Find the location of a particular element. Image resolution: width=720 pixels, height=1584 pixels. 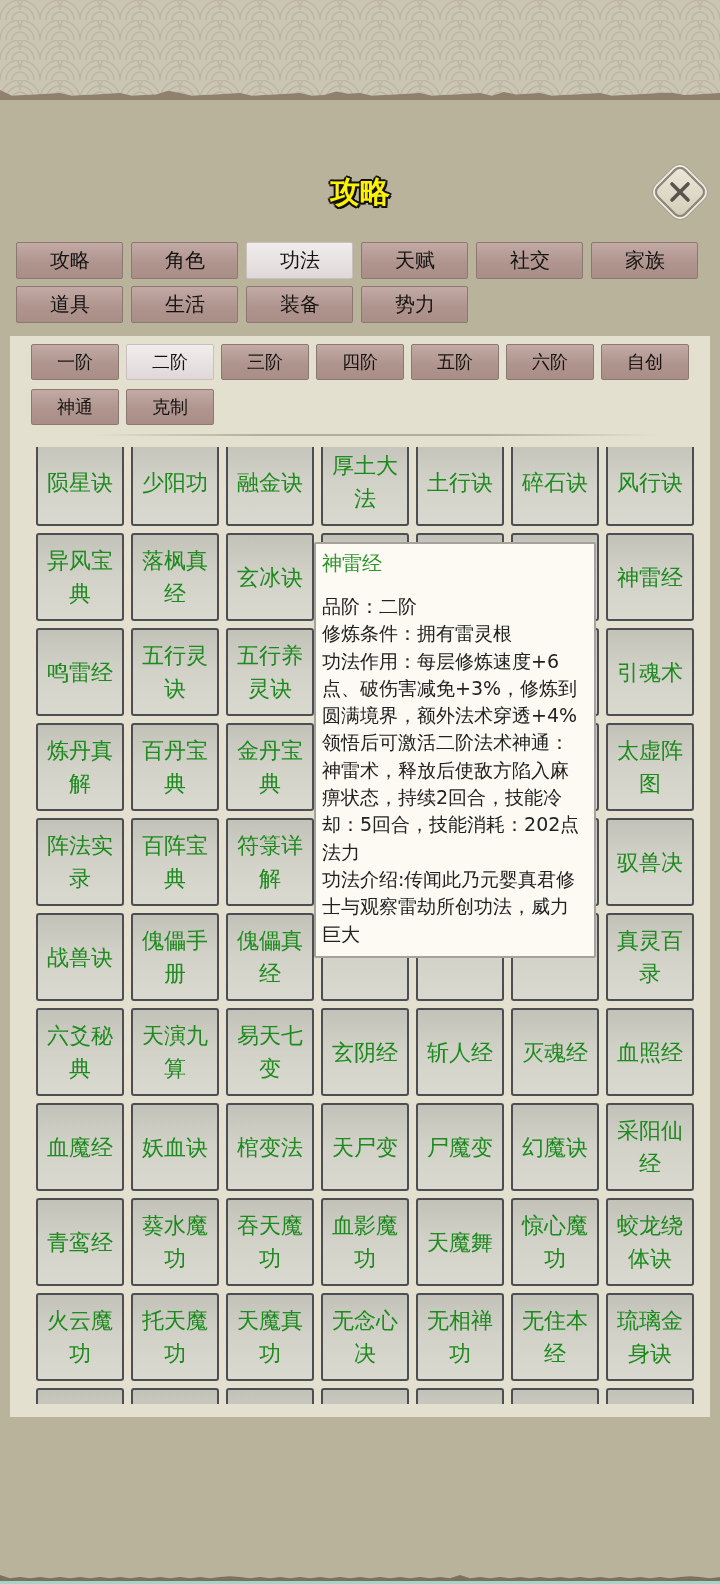

page-title: 攻略 is located at coordinates (360, 192).